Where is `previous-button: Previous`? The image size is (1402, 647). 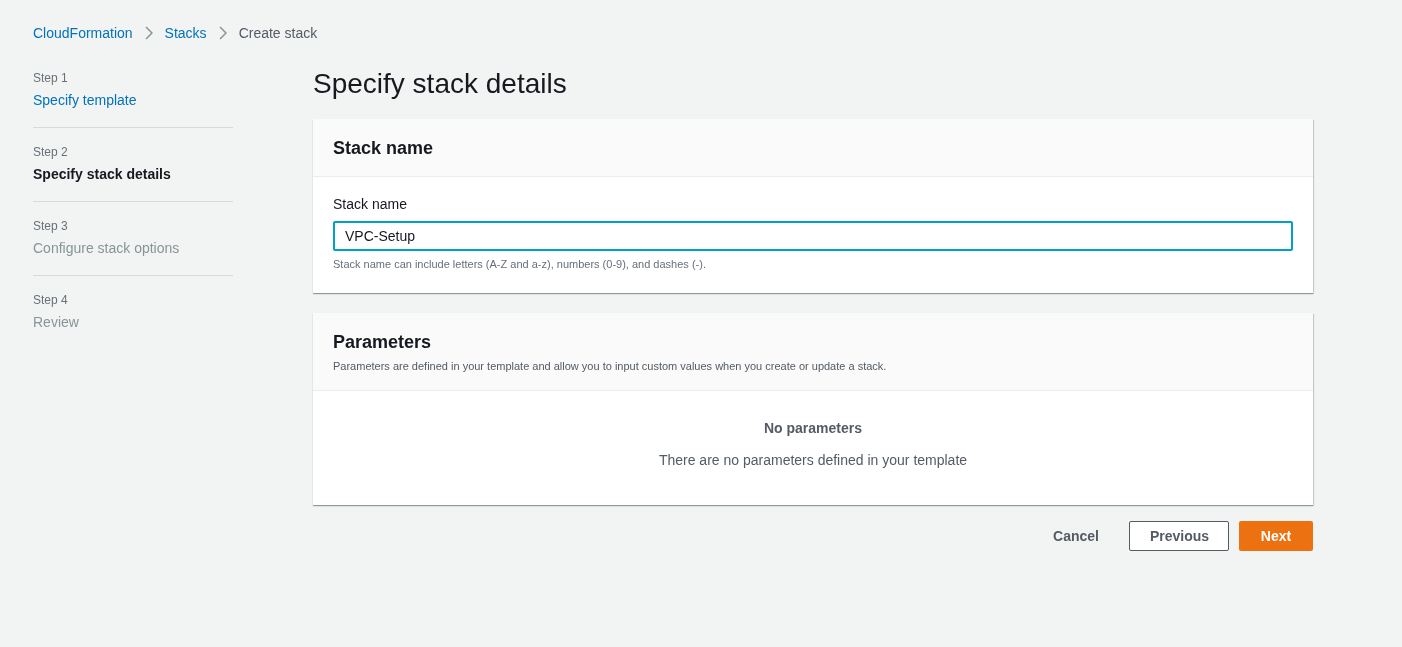 previous-button: Previous is located at coordinates (1179, 535).